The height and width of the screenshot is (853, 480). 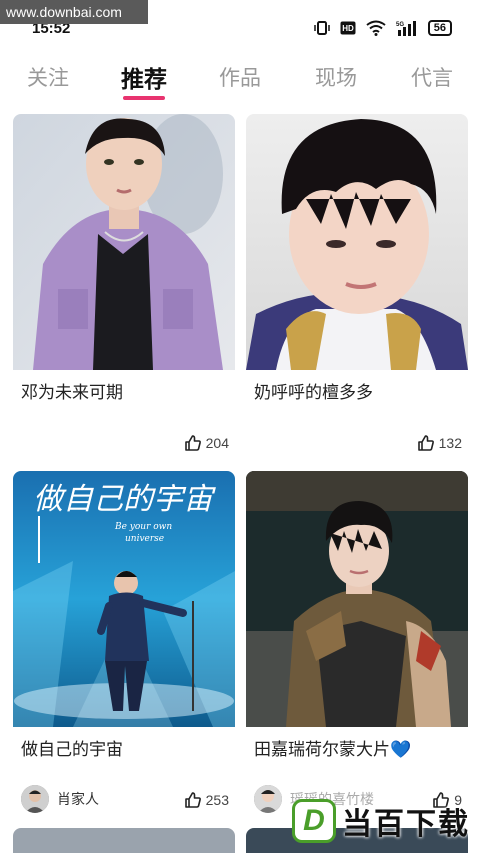 I want to click on site-logo: D 当百下载, so click(x=381, y=821).